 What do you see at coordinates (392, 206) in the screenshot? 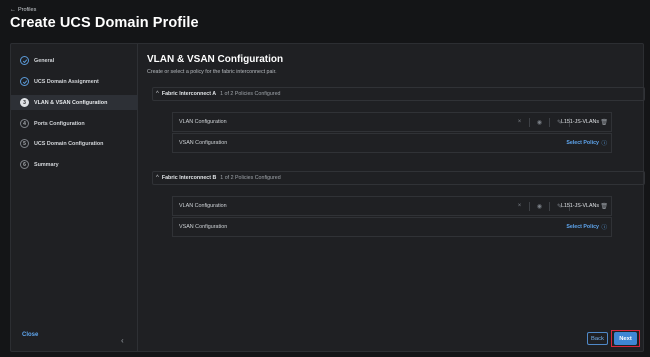
I see `fabric-b-vlan-row: VLAN Configuration × ◉ ✎ L151-JS-VLANs 🗑` at bounding box center [392, 206].